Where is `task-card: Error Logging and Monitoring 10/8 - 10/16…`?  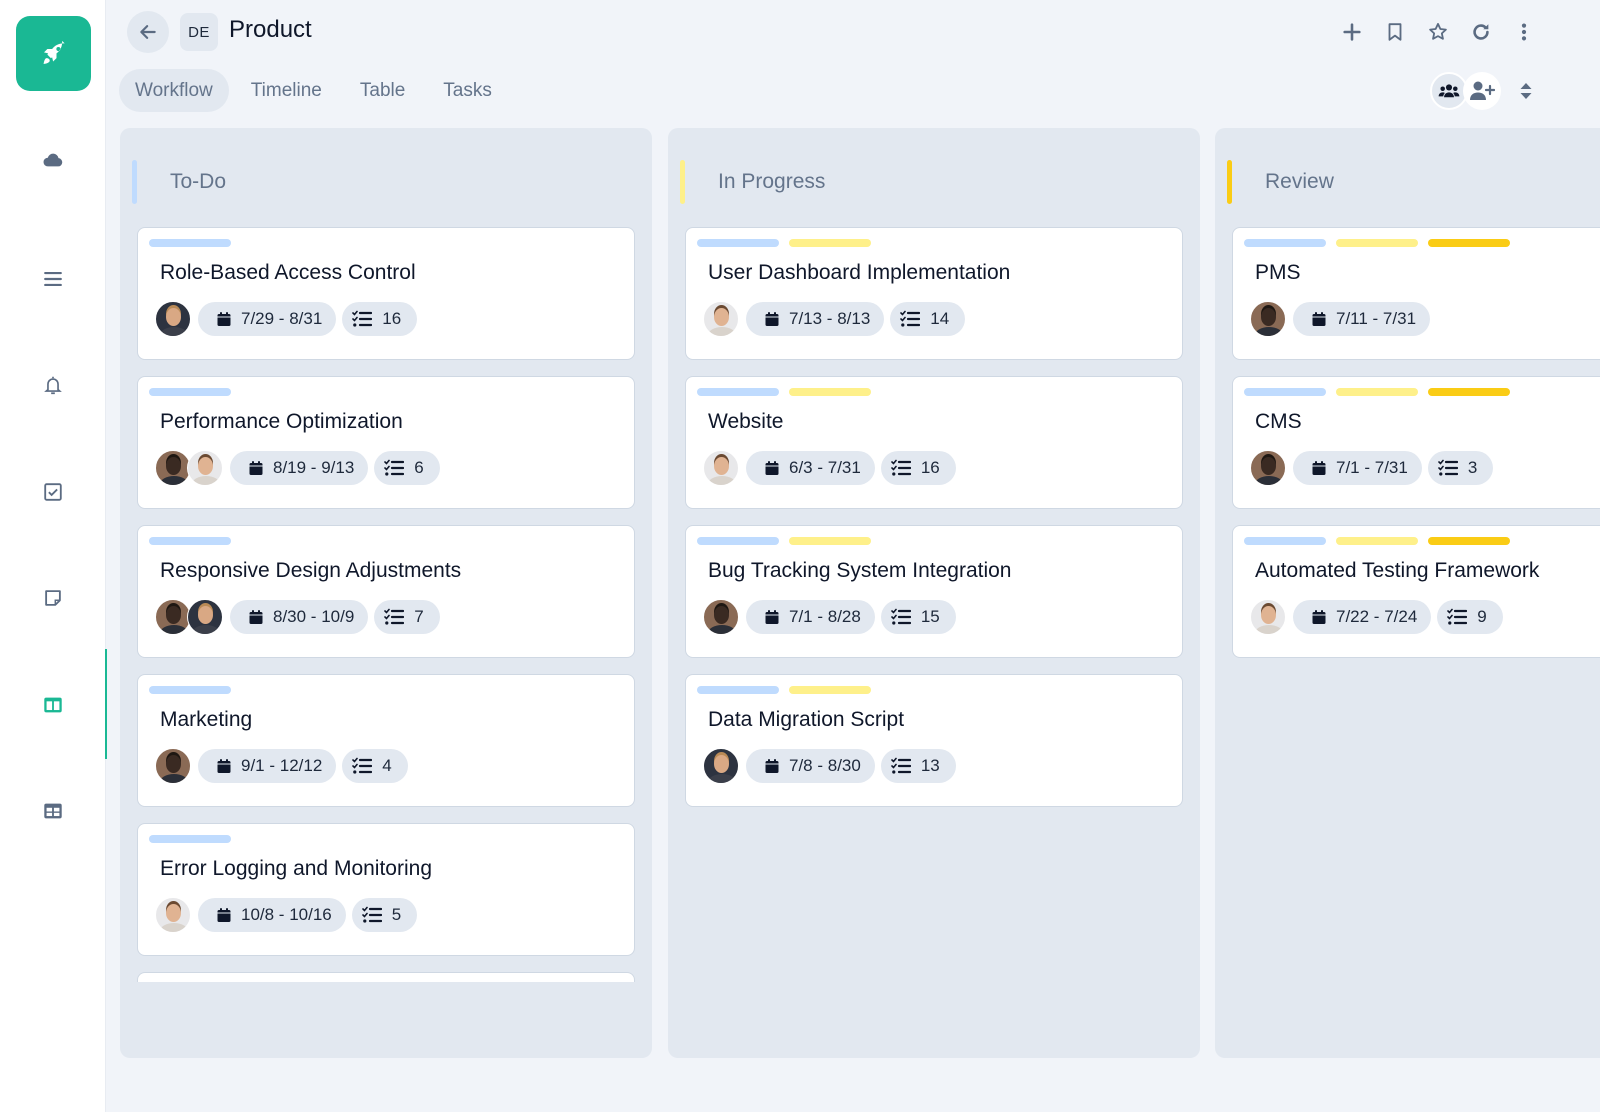 task-card: Error Logging and Monitoring 10/8 - 10/16… is located at coordinates (386, 889).